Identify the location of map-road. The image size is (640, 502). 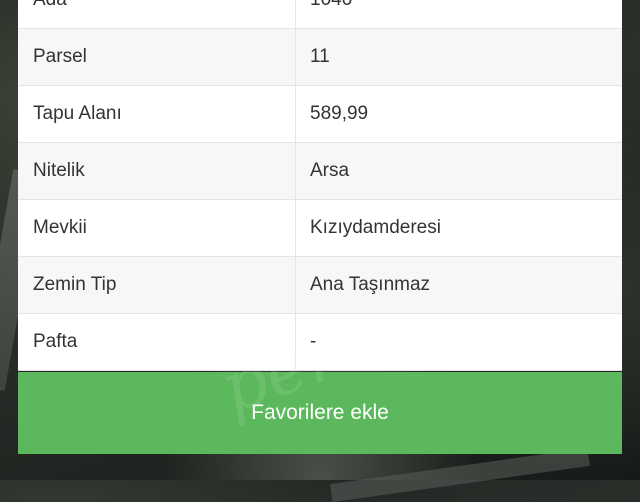
(460, 474).